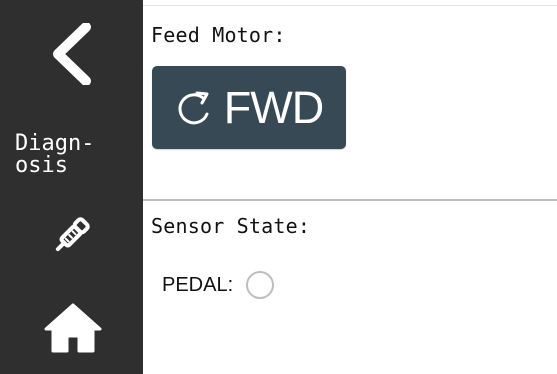 This screenshot has width=557, height=374. I want to click on feed-motor-forward-button: FWD, so click(249, 107).